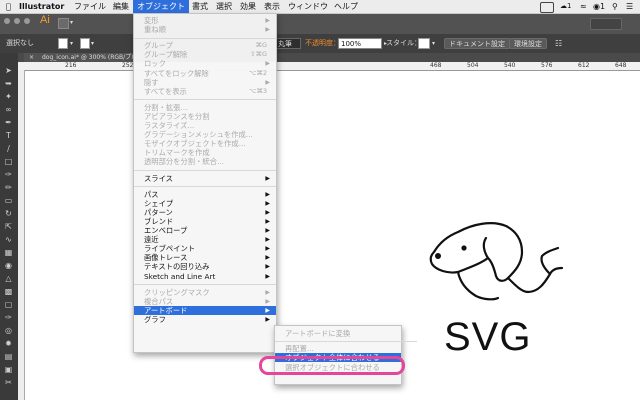  Describe the element at coordinates (205, 310) in the screenshot. I see `menu-item: アートボード ▶` at that location.